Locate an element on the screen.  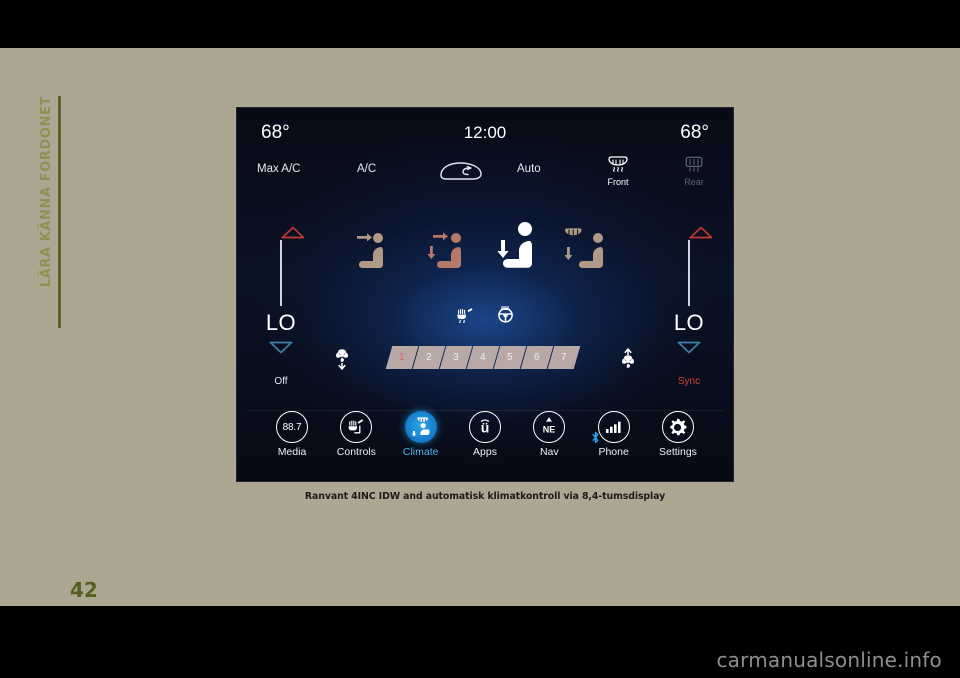
temp-level-bar-right is located at coordinates (689, 273).